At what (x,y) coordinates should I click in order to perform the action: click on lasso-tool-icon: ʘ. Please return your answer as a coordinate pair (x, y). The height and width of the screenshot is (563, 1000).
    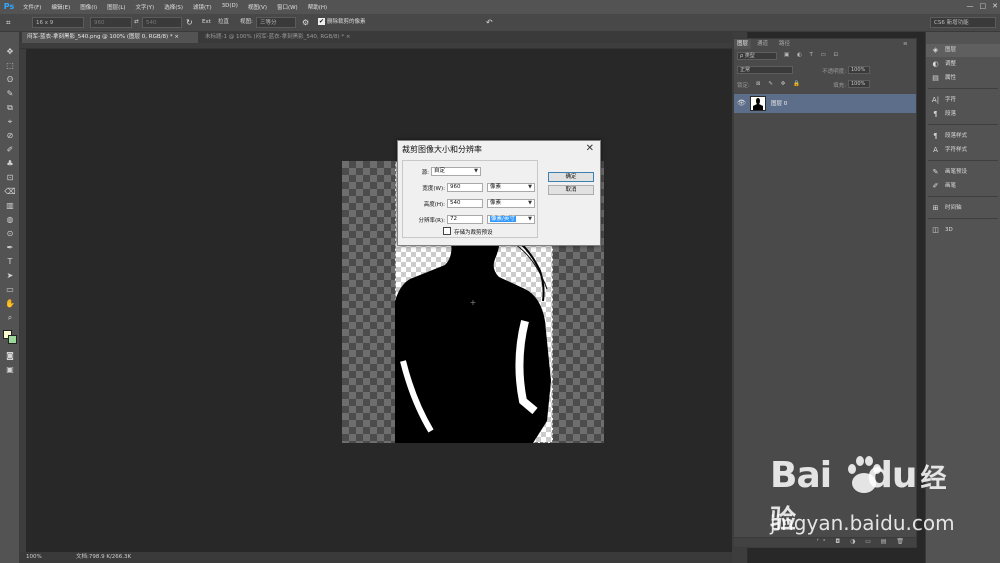
    Looking at the image, I should click on (10, 79).